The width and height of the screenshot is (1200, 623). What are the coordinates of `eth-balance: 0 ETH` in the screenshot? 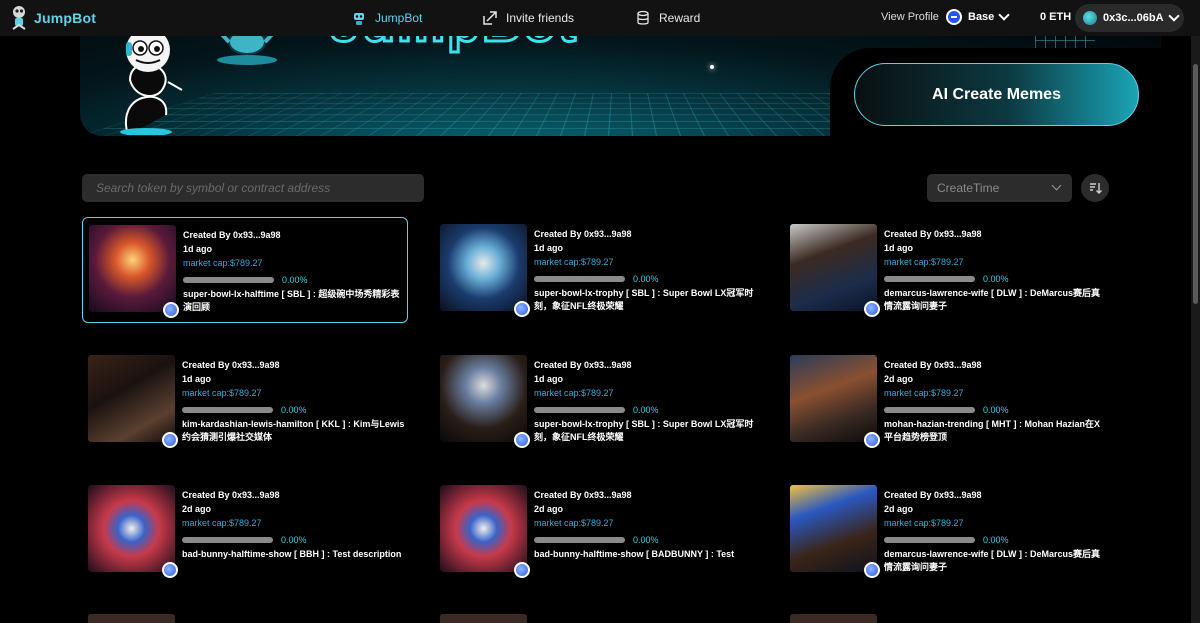 It's located at (1056, 17).